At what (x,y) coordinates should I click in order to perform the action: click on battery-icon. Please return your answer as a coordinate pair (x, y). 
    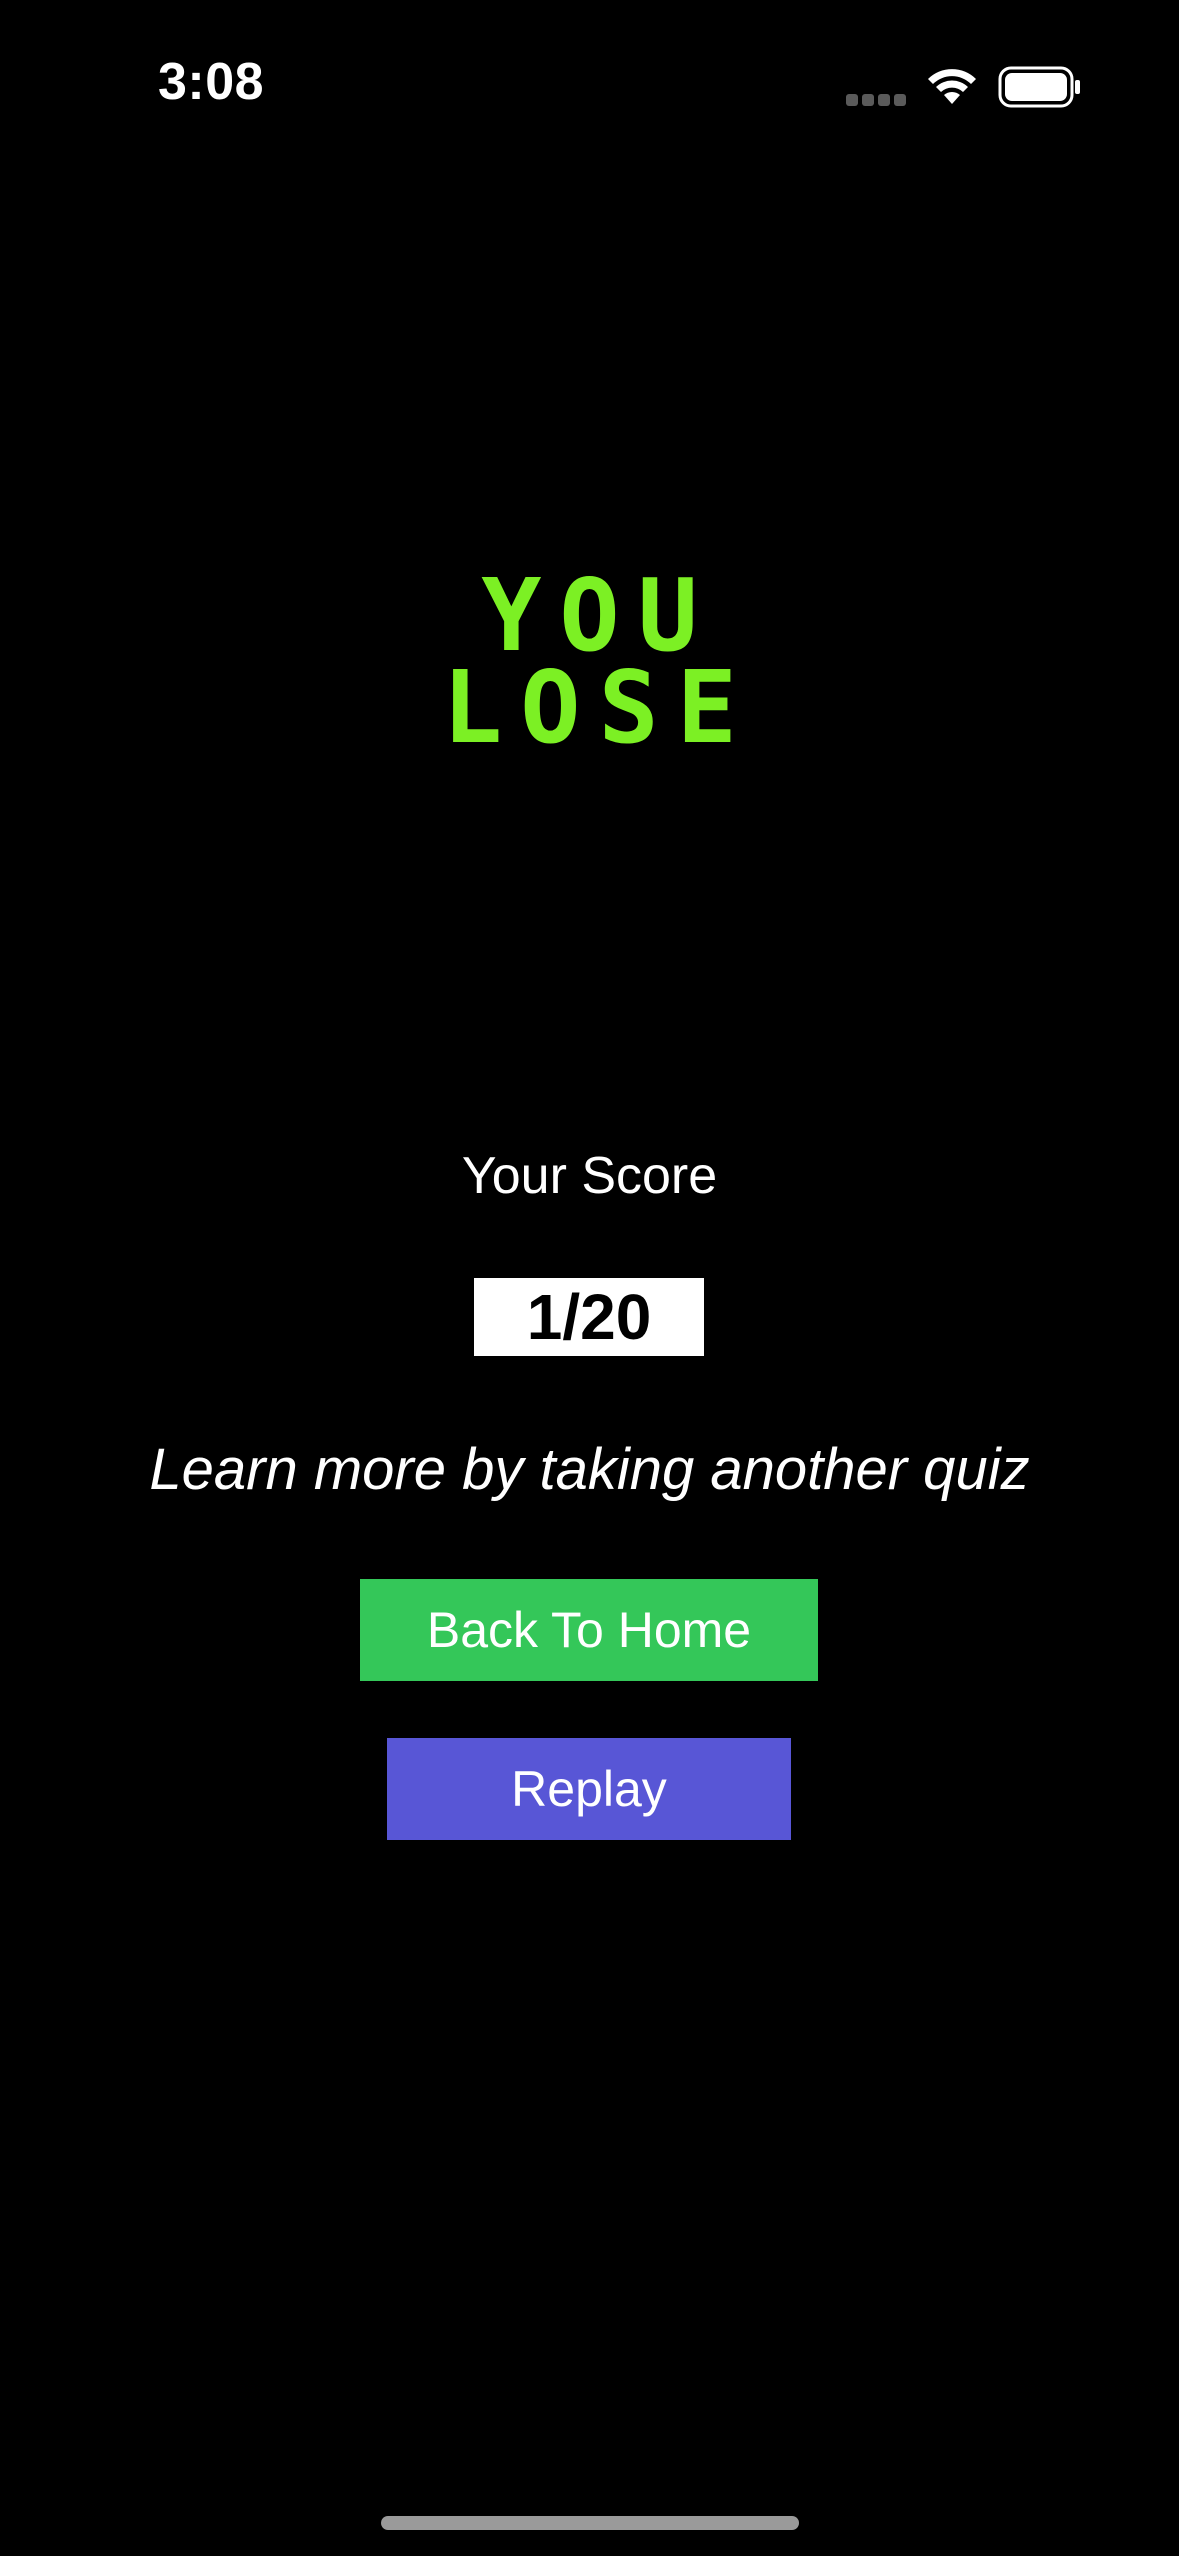
    Looking at the image, I should click on (1039, 87).